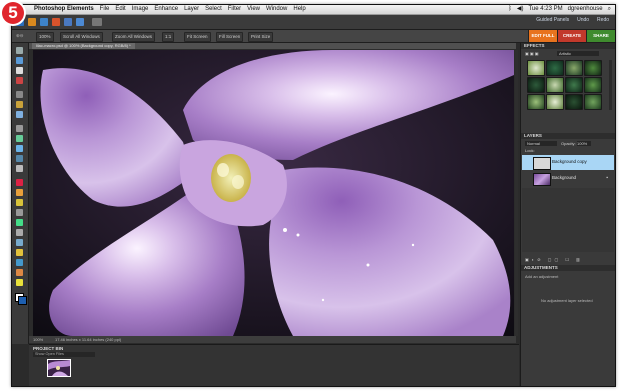  I want to click on effects-scrollbar, so click(610, 85).